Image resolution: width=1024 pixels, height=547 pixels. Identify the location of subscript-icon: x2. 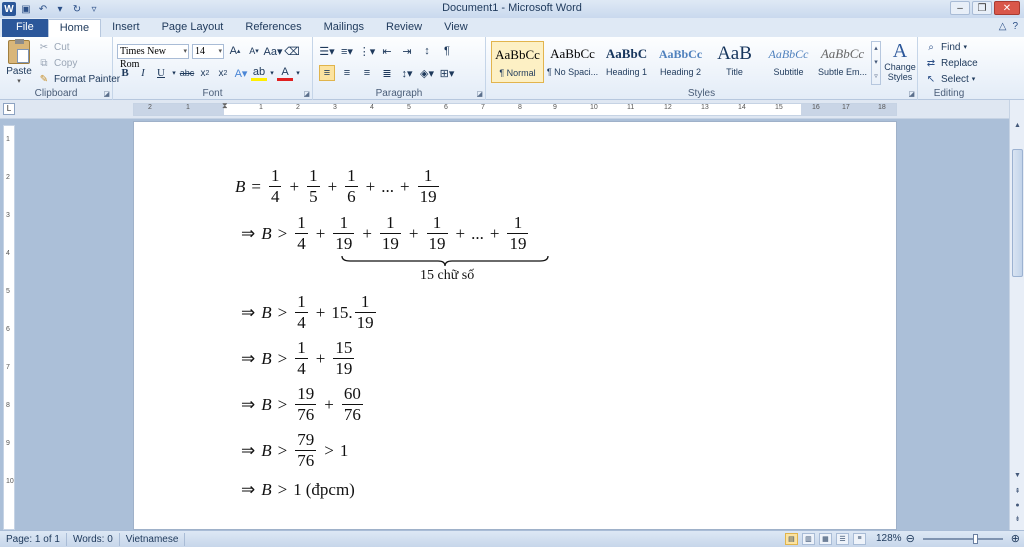
(205, 73).